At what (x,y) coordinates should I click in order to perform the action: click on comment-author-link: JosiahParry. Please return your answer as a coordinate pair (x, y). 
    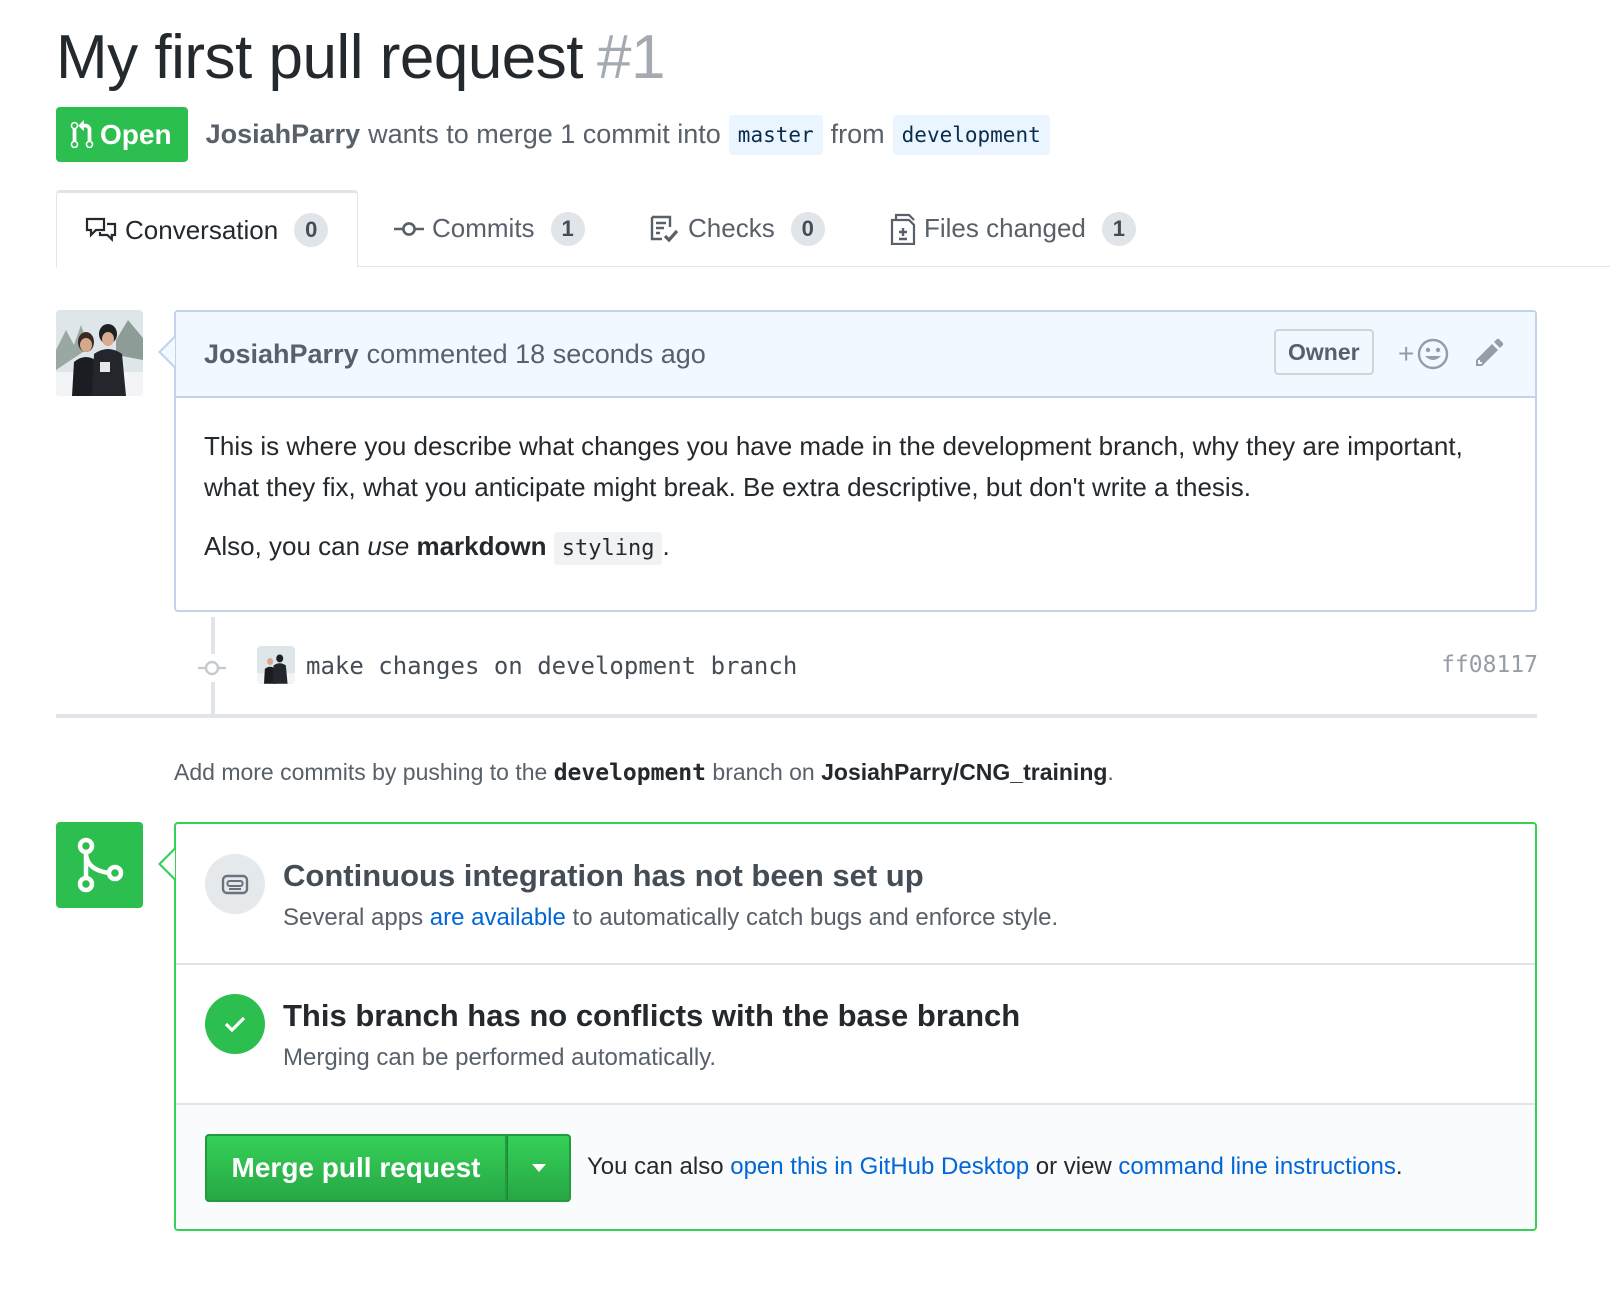
    Looking at the image, I should click on (281, 354).